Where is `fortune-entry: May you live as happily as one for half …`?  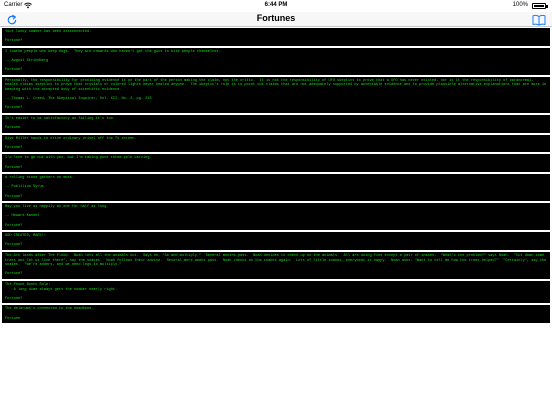
fortune-entry: May you live as happily as one for half … is located at coordinates (276, 217).